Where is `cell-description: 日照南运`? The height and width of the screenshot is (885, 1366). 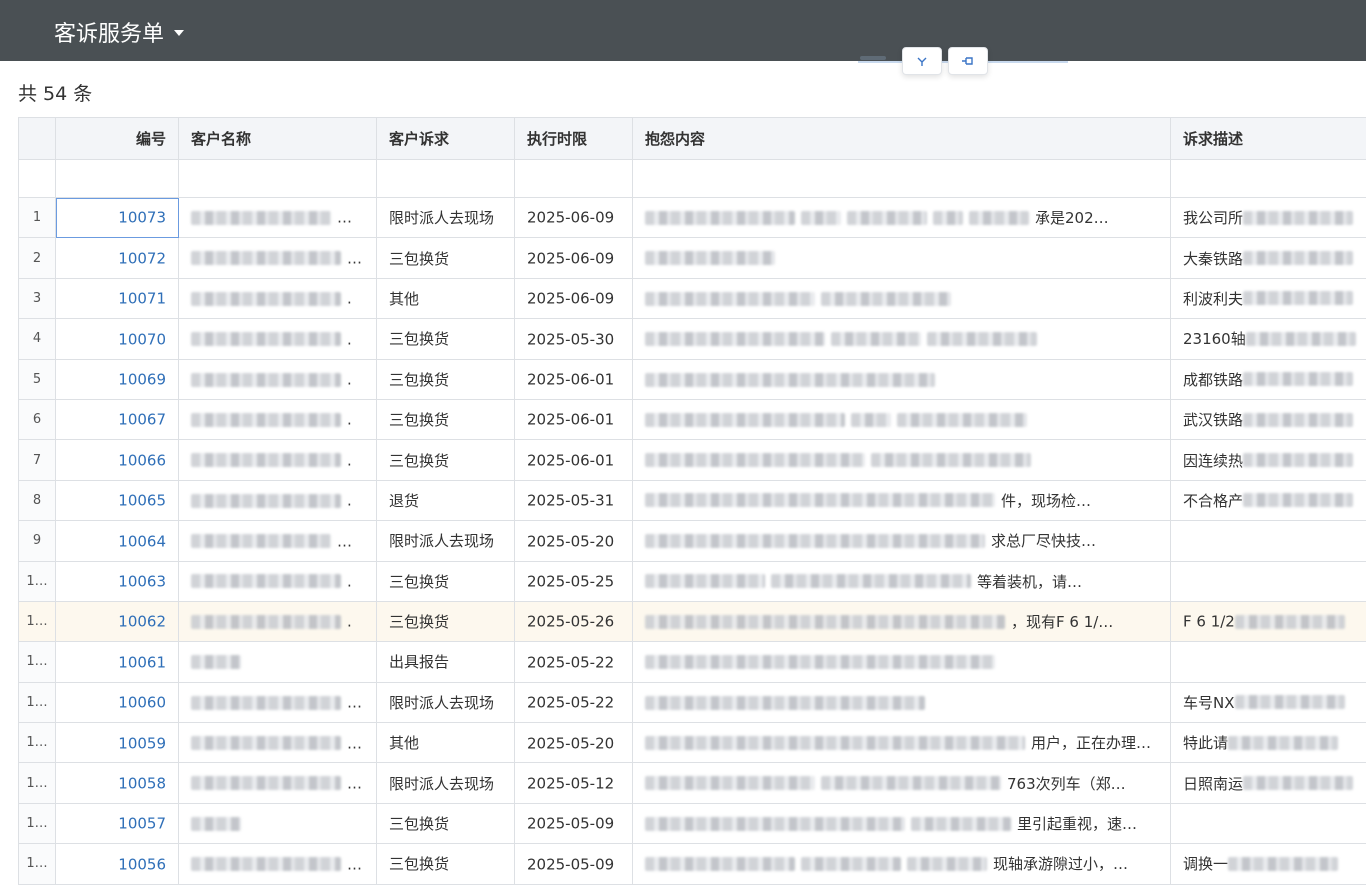 cell-description: 日照南运 is located at coordinates (1268, 783).